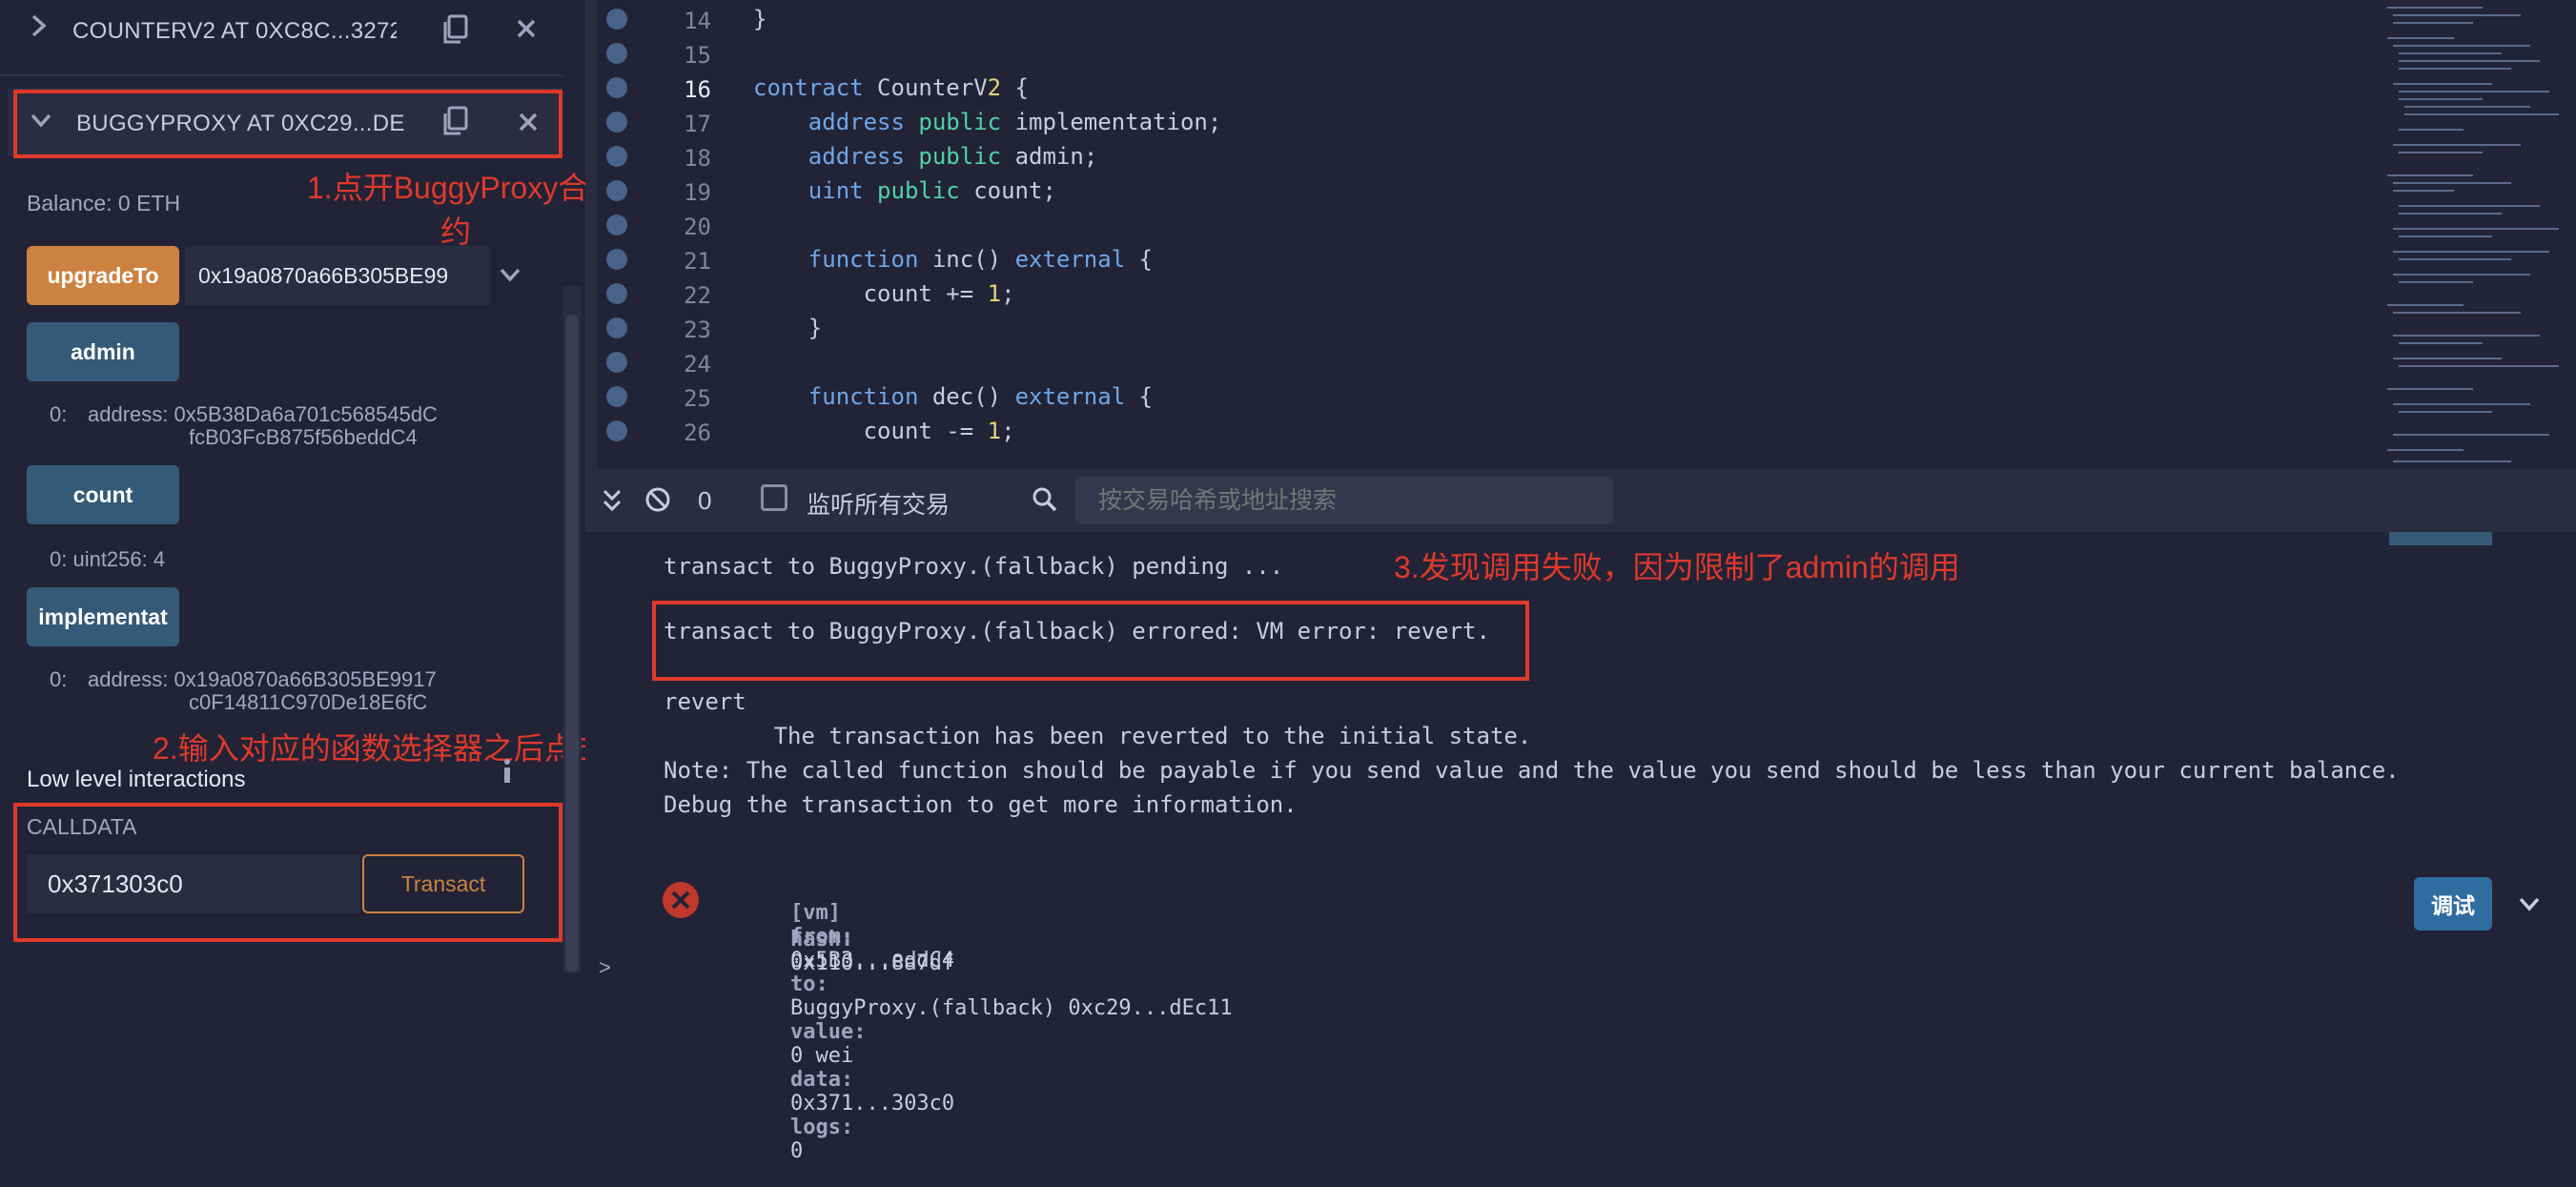 The height and width of the screenshot is (1187, 2576). Describe the element at coordinates (697, 330) in the screenshot. I see `line-number: 23` at that location.